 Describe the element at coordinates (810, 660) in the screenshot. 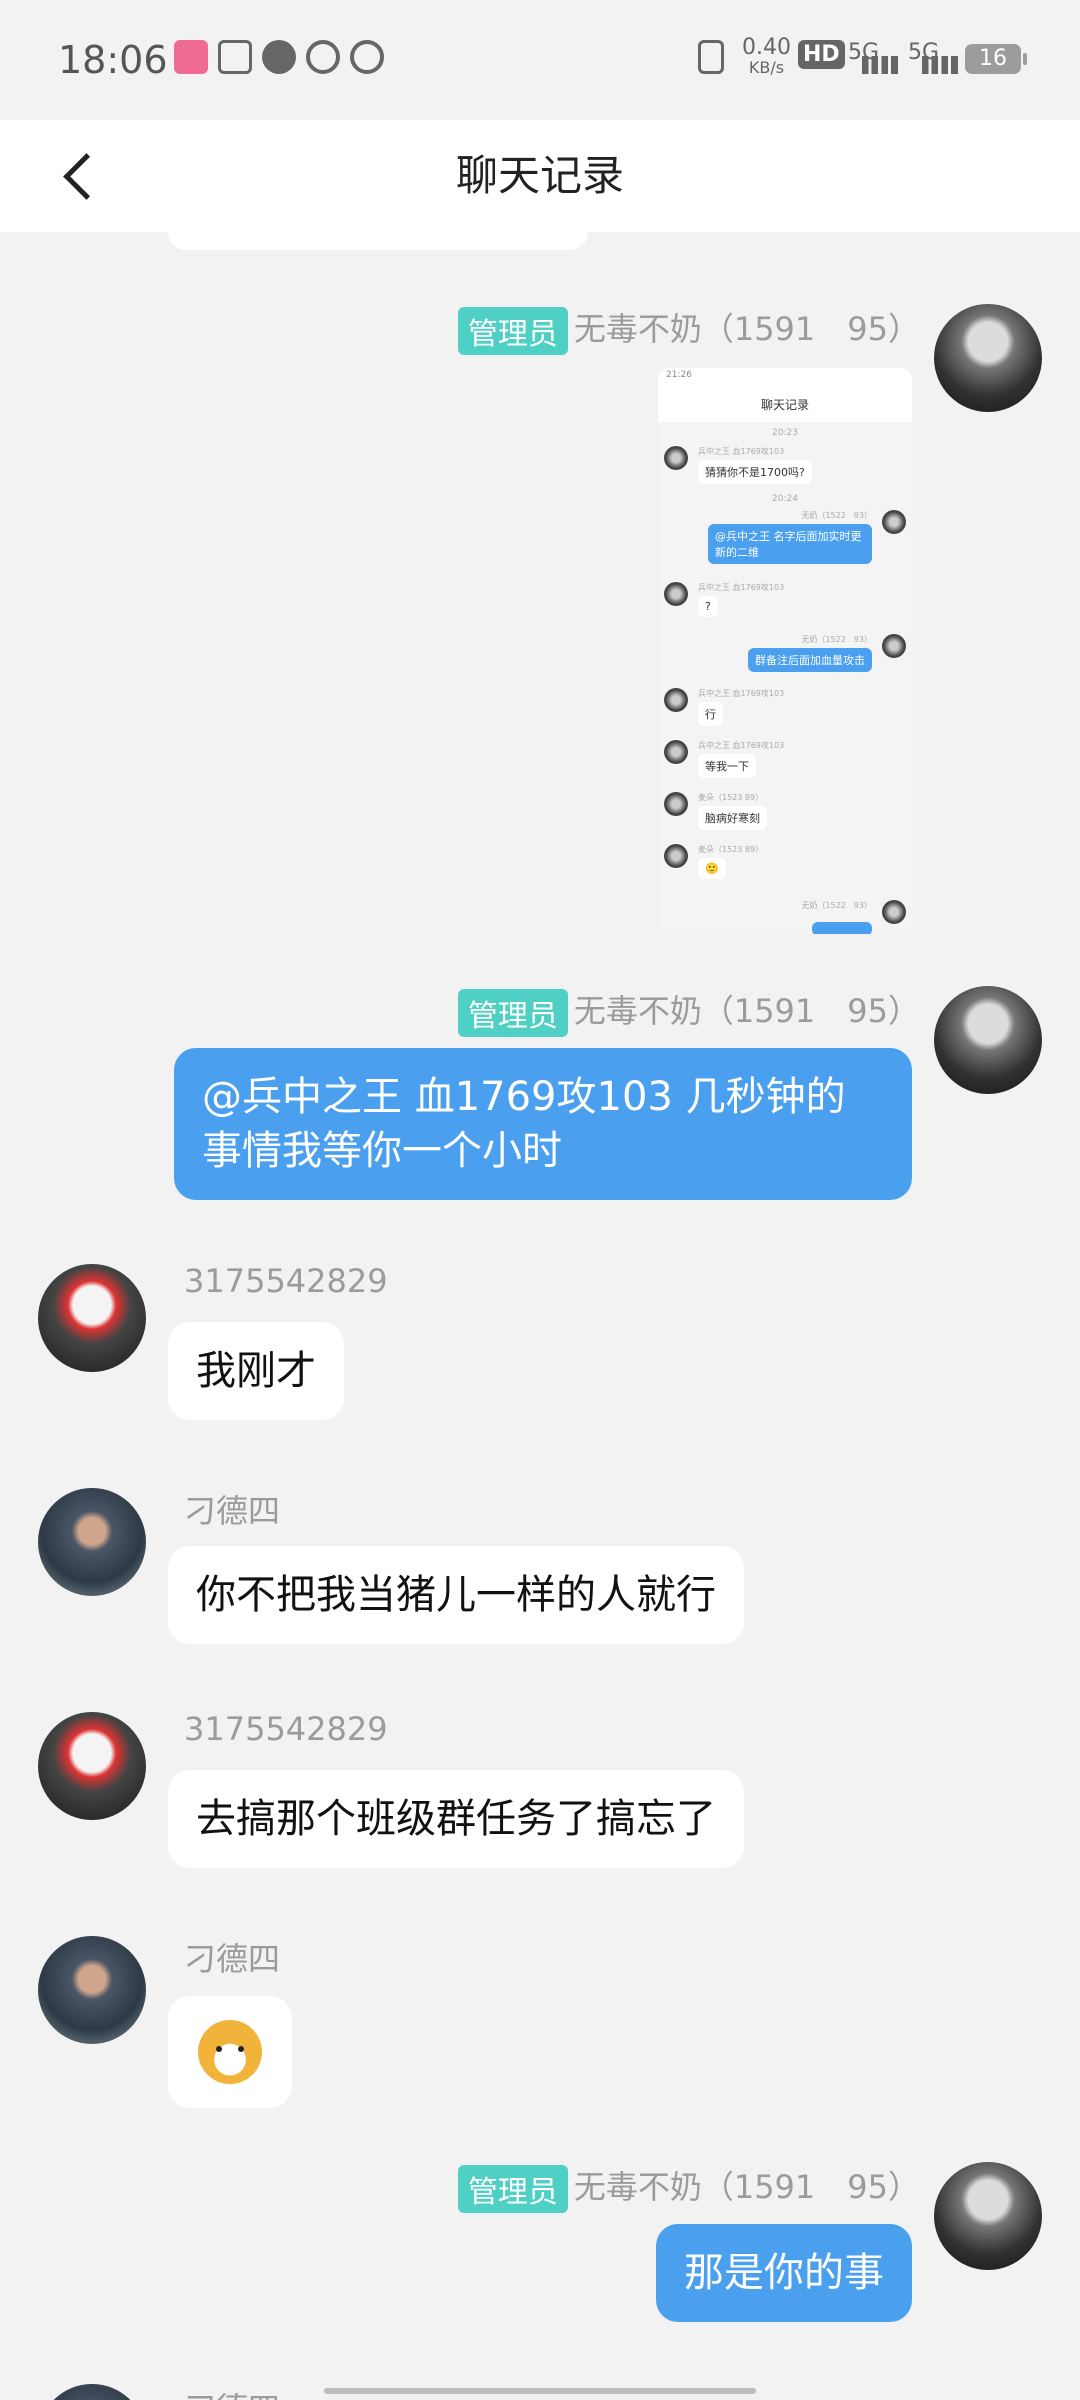

I see `shot-bubble: 群备注后面加血量攻击` at that location.